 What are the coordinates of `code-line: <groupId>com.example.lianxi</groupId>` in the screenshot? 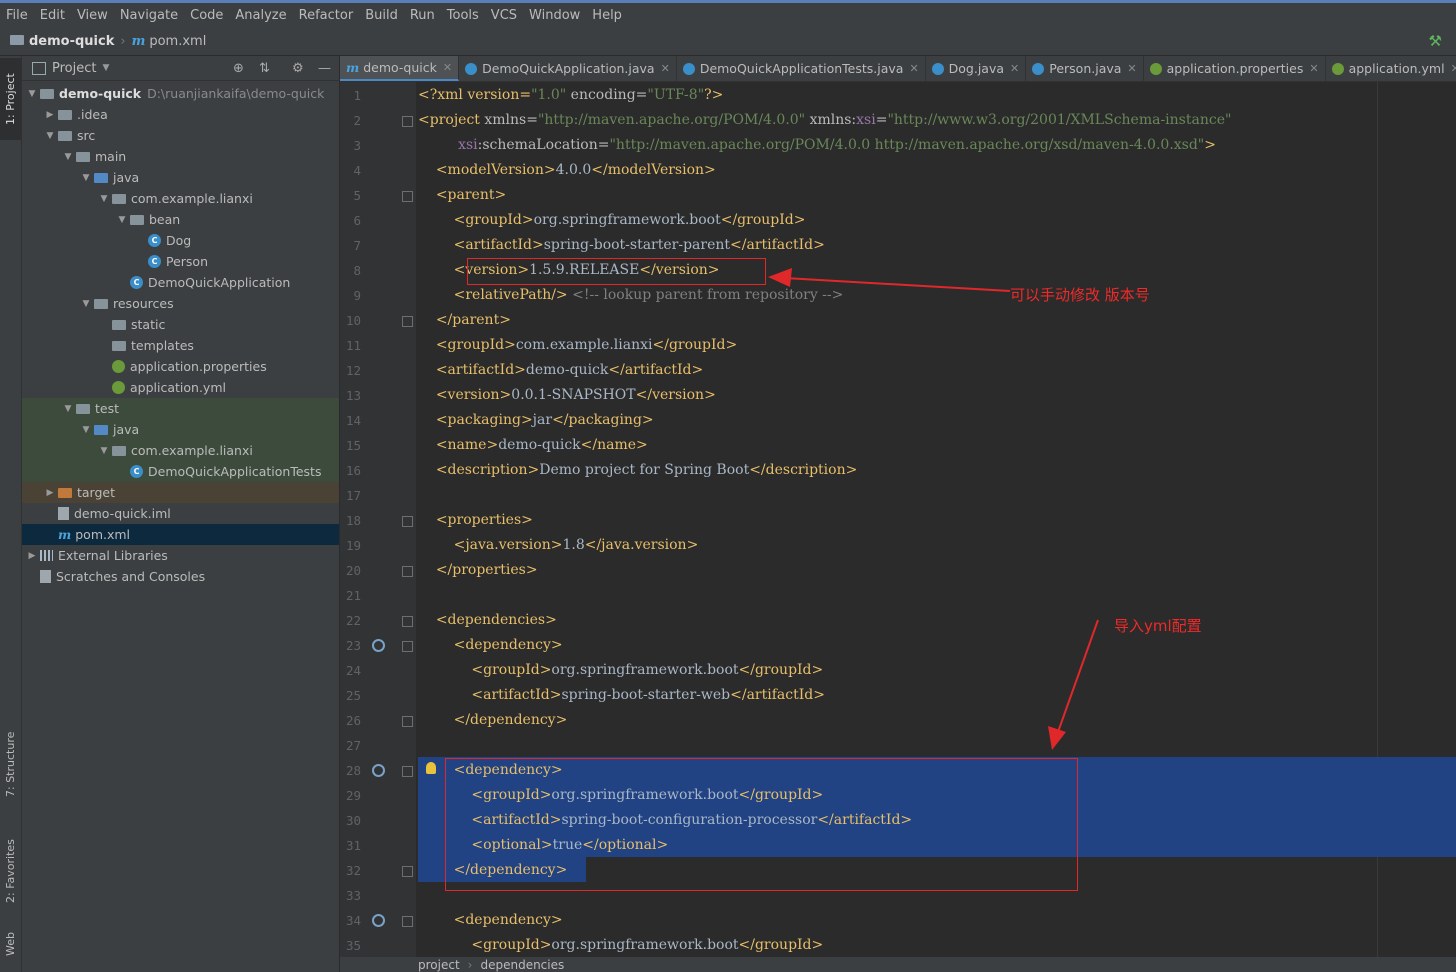 It's located at (933, 345).